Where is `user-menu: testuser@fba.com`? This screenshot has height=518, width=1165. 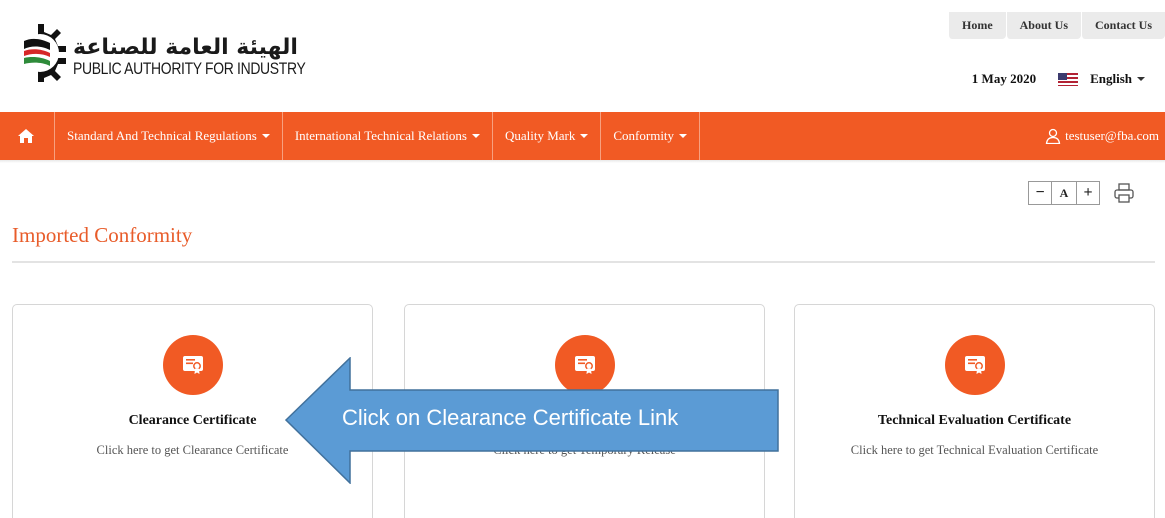
user-menu: testuser@fba.com is located at coordinates (1105, 136).